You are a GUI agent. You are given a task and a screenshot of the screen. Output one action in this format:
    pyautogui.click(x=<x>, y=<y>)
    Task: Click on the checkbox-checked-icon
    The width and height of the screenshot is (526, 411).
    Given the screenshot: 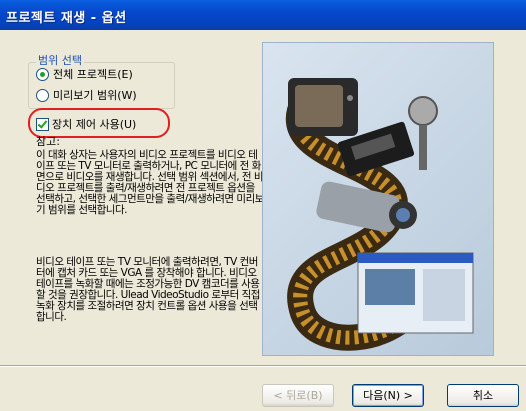 What is the action you would take?
    pyautogui.click(x=42, y=124)
    